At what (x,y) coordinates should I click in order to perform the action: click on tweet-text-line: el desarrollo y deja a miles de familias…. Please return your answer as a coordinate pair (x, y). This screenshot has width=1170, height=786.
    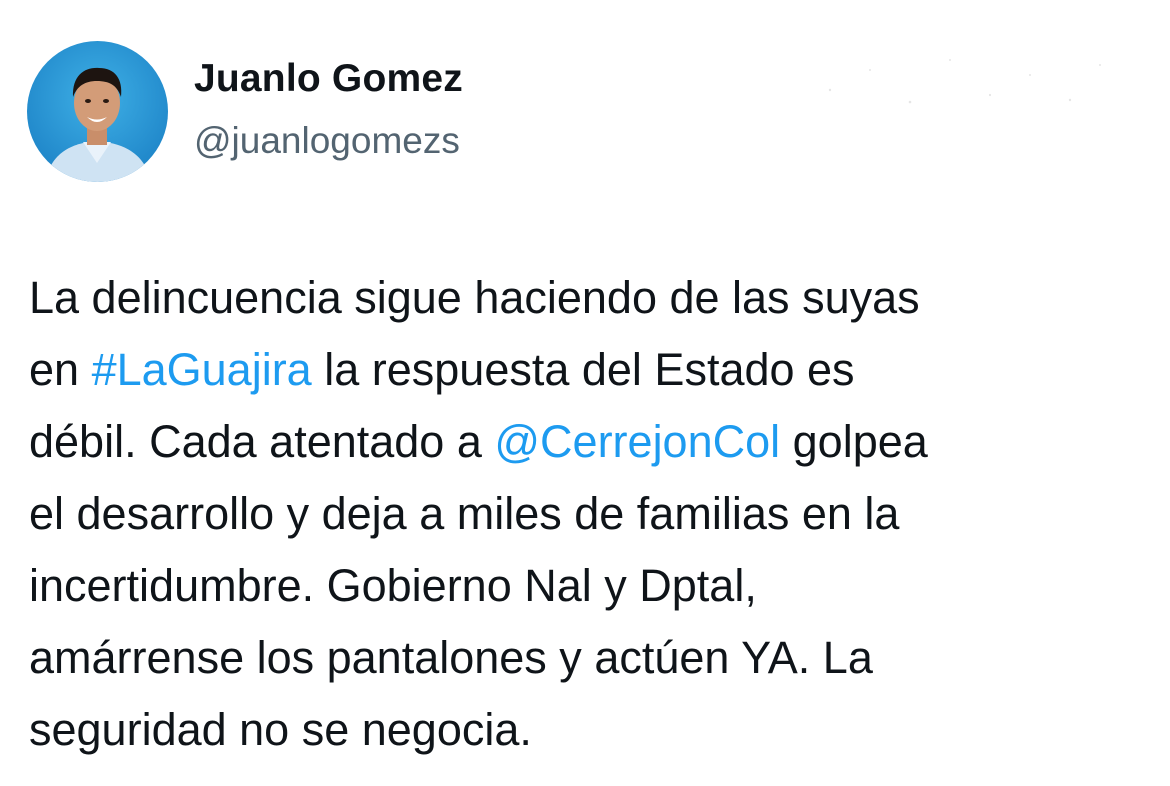
    Looking at the image, I should click on (589, 514).